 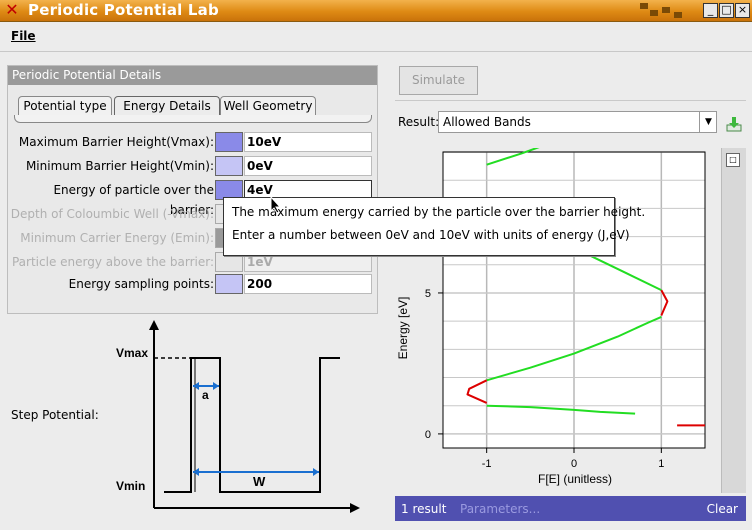 I want to click on x-axis-arrow-icon, so click(x=355, y=508).